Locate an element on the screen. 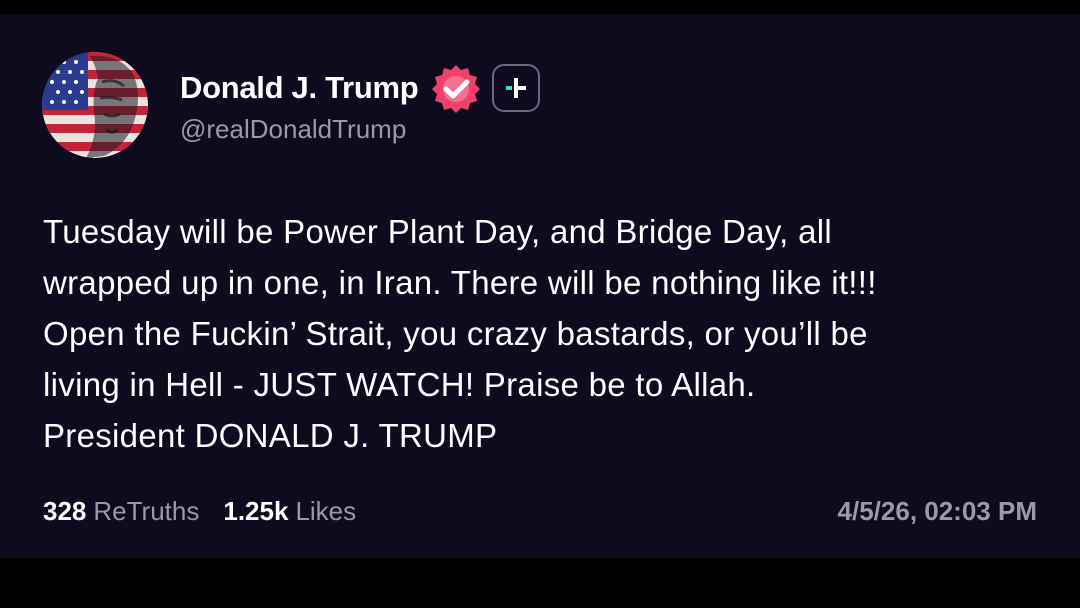 The width and height of the screenshot is (1080, 608). flag-portrait-avatar-icon is located at coordinates (95, 105).